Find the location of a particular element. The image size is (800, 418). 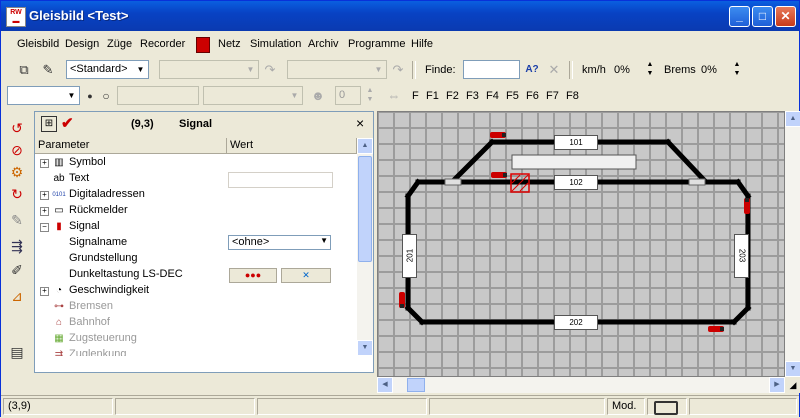

speed-spinner: ▲ ▼ is located at coordinates (370, 95).